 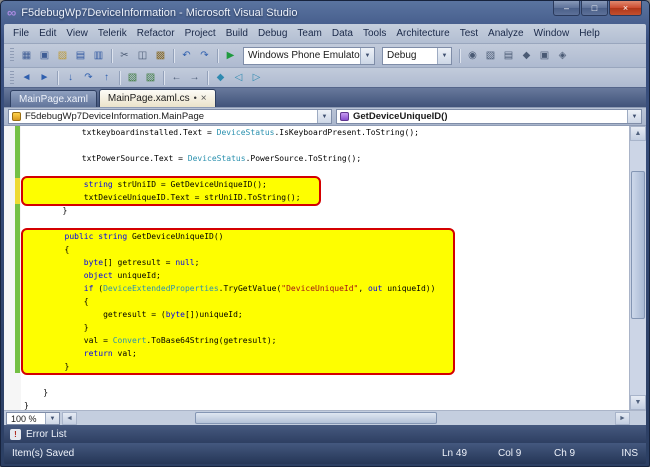 I want to click on cut-icon: ✂, so click(x=124, y=55).